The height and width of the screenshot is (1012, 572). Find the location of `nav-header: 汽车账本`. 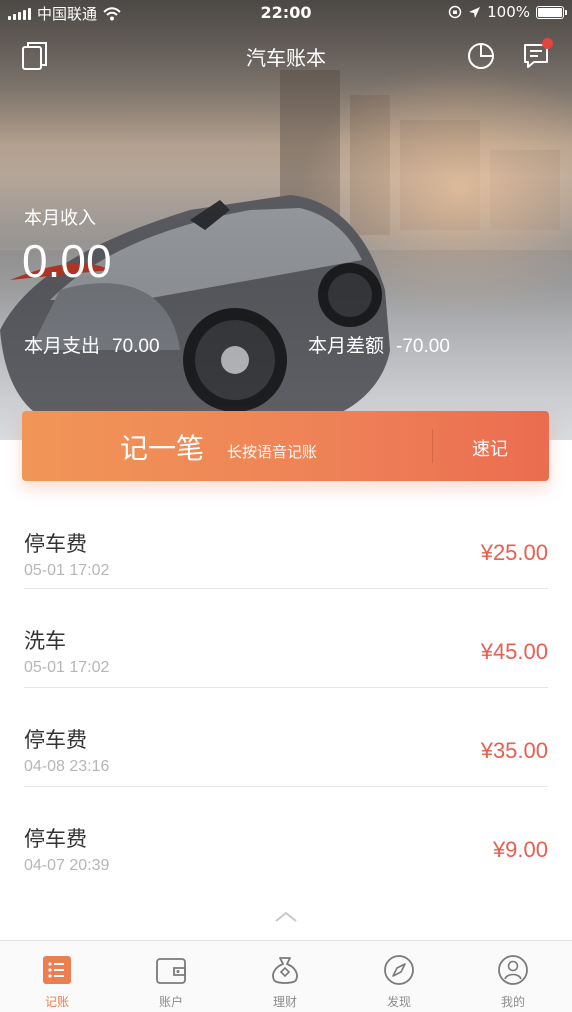

nav-header: 汽车账本 is located at coordinates (286, 55).